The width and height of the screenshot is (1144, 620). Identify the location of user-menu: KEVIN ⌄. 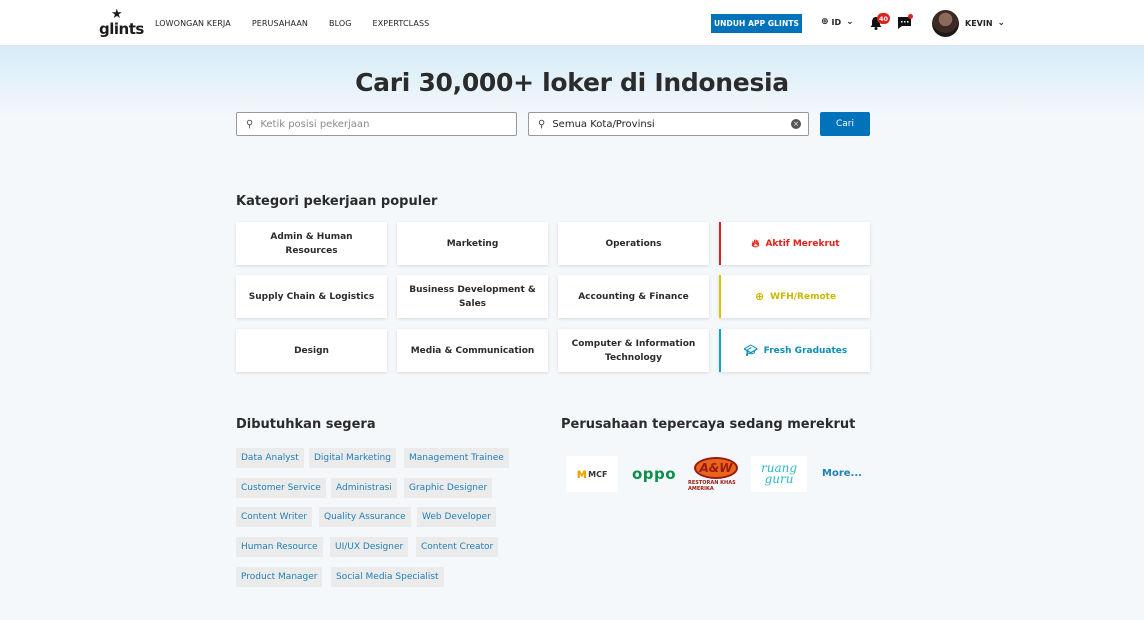
(985, 23).